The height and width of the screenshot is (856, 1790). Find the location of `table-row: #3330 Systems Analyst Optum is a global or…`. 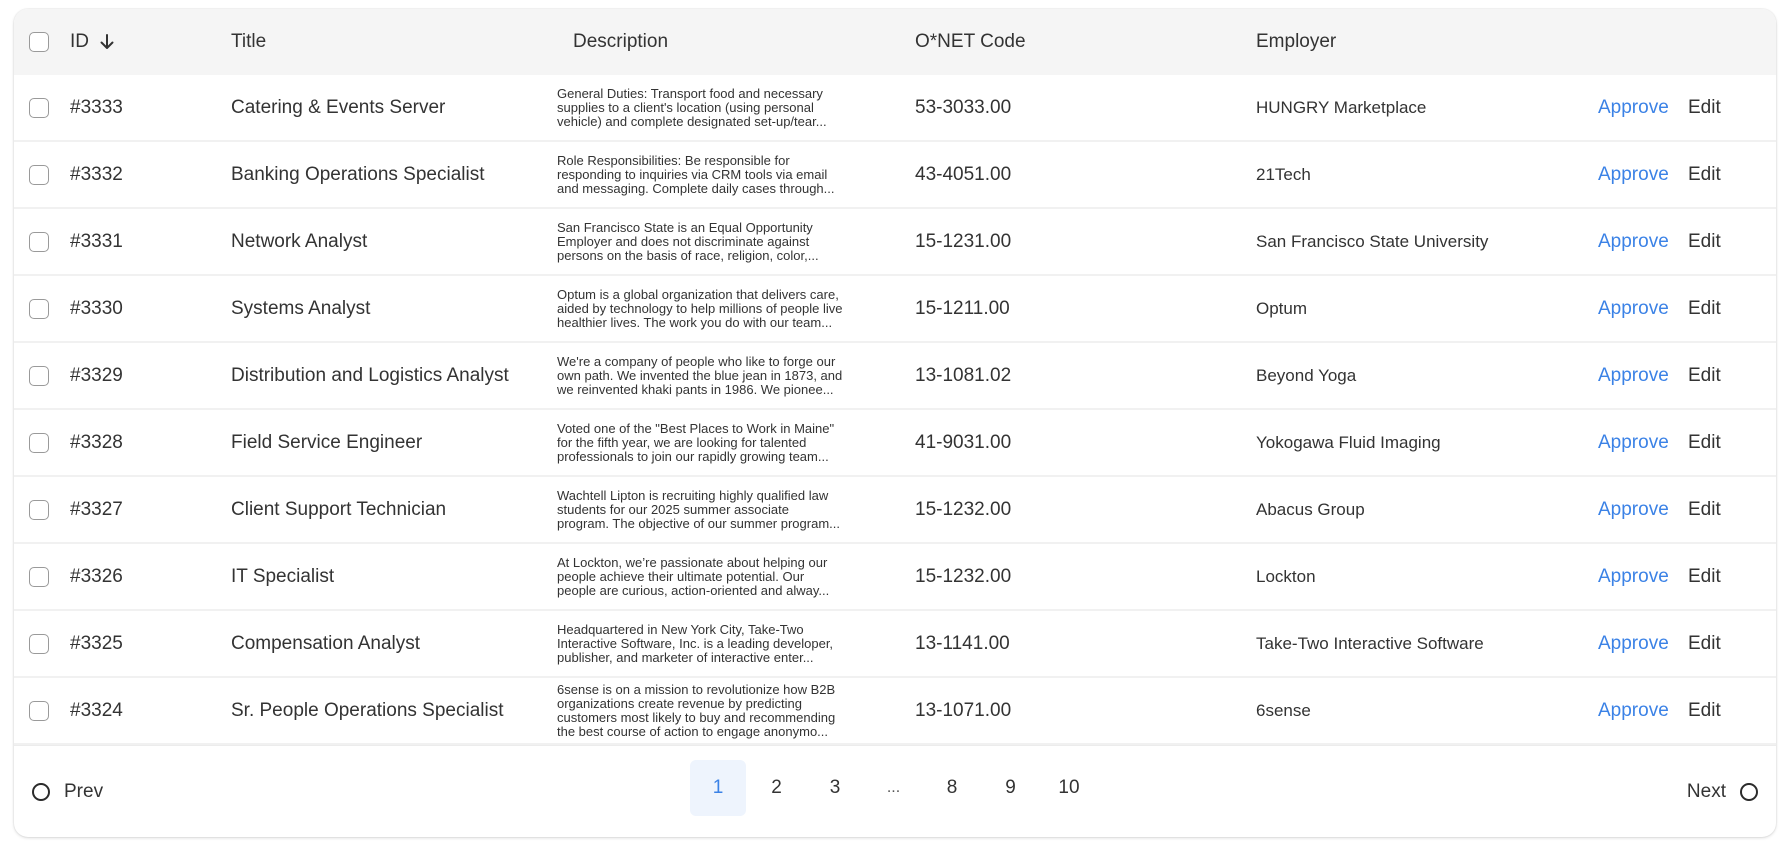

table-row: #3330 Systems Analyst Optum is a global or… is located at coordinates (895, 309).